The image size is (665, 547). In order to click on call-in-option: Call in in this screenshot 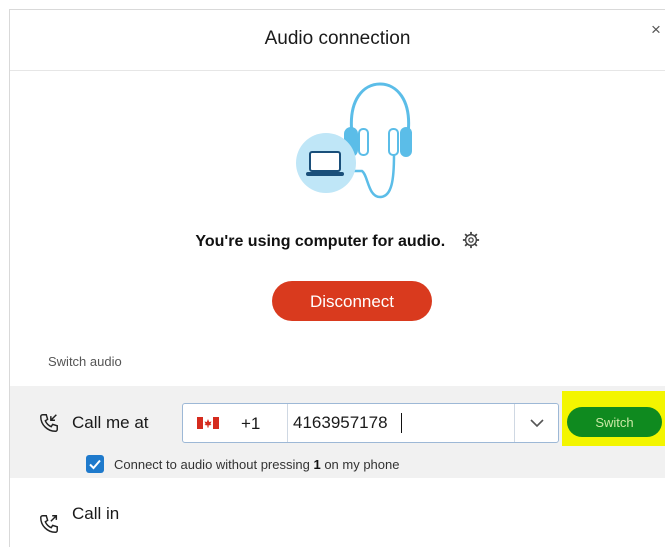, I will do `click(95, 514)`.